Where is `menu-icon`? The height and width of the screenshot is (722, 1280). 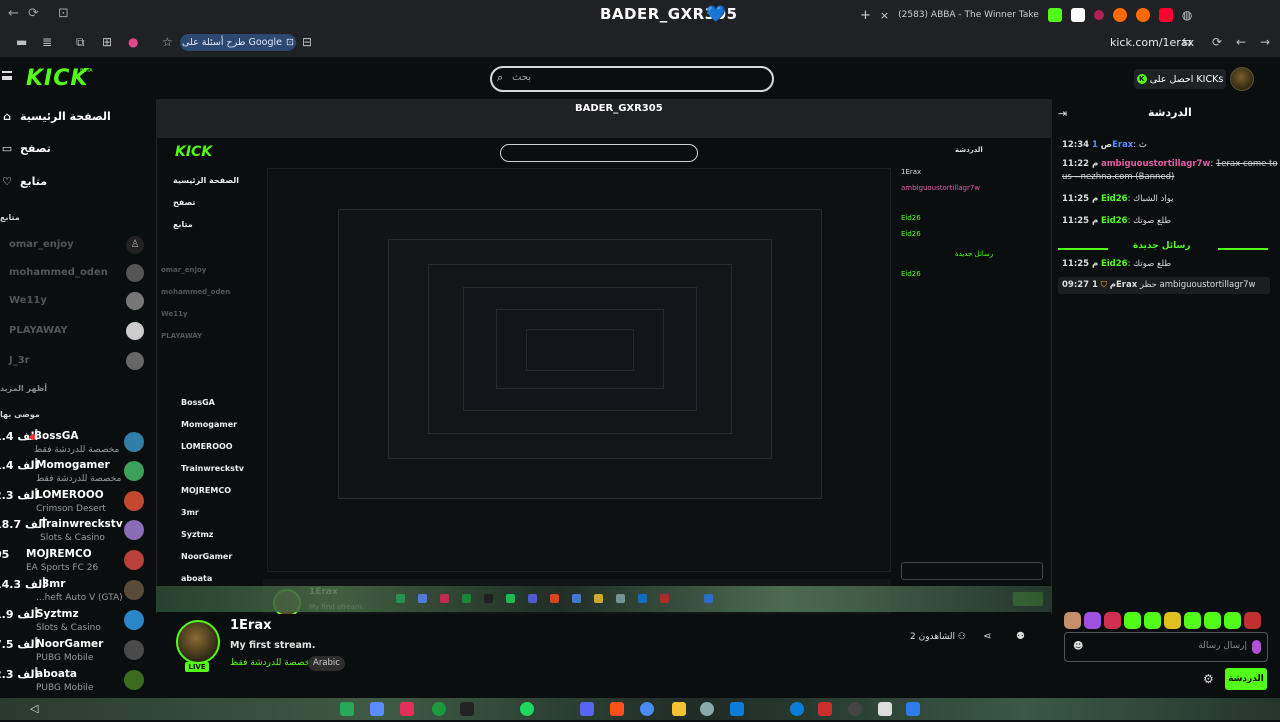 menu-icon is located at coordinates (7, 75).